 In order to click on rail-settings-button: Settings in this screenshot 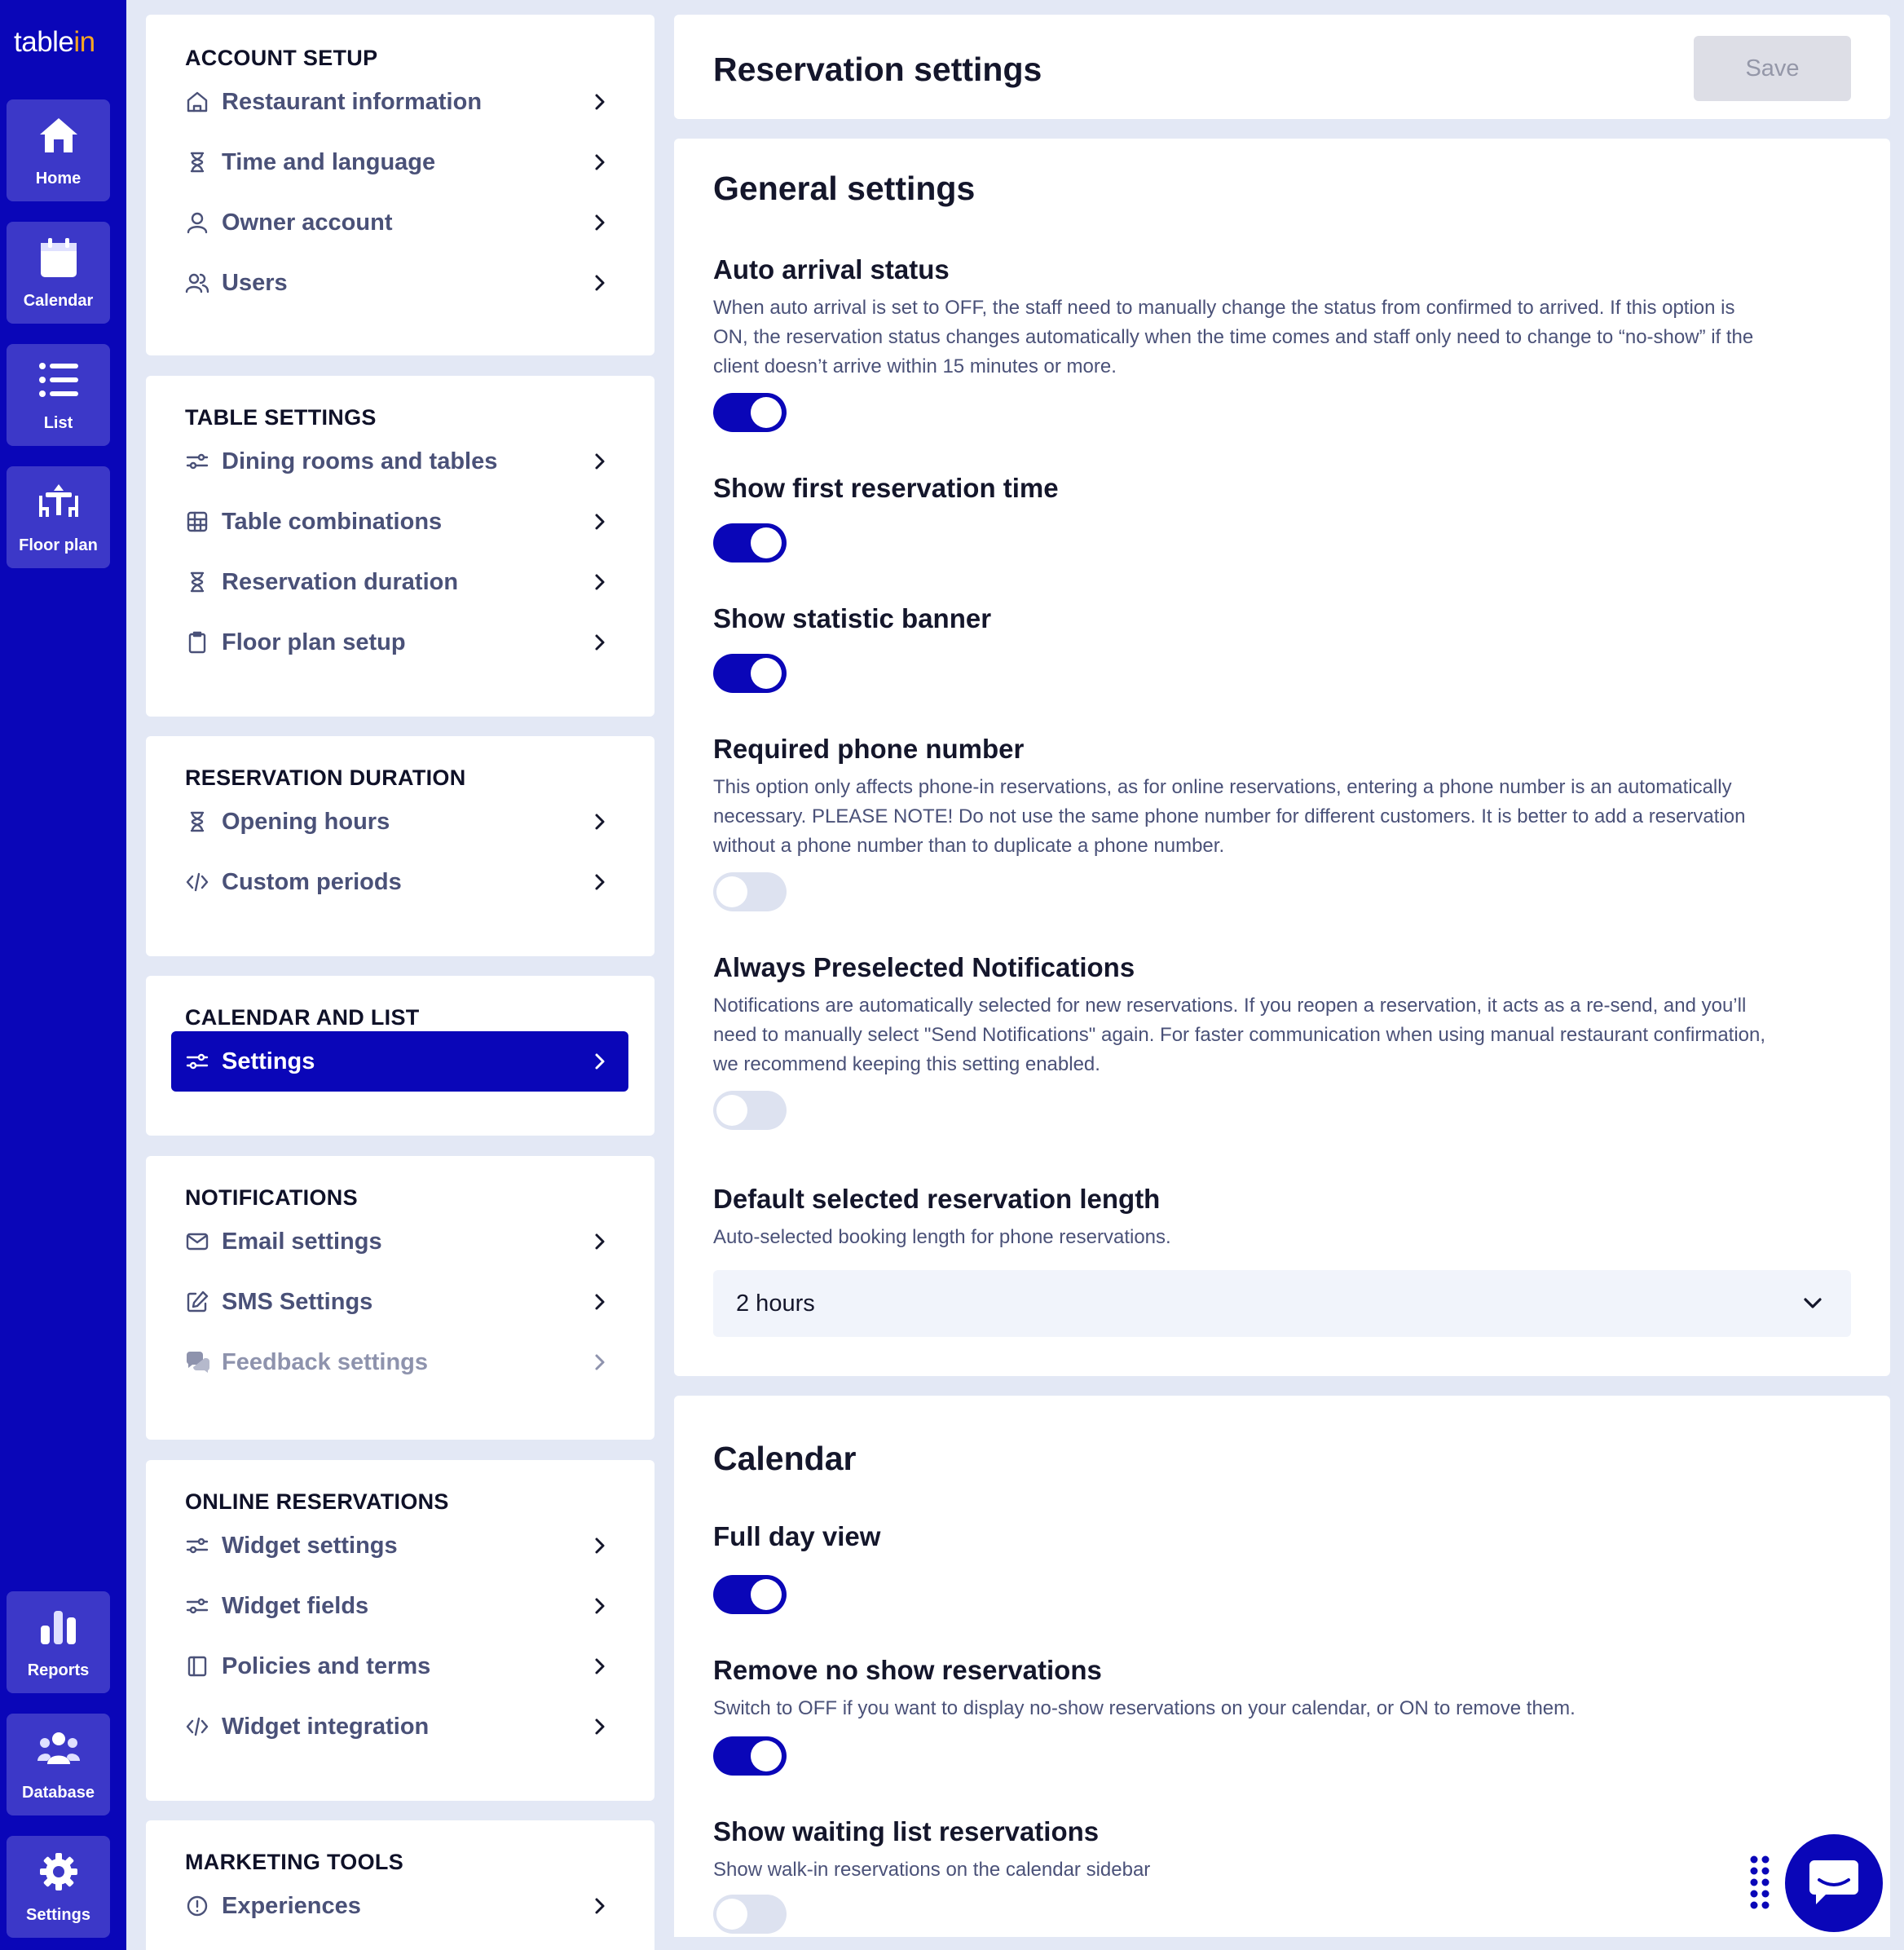, I will do `click(59, 1887)`.